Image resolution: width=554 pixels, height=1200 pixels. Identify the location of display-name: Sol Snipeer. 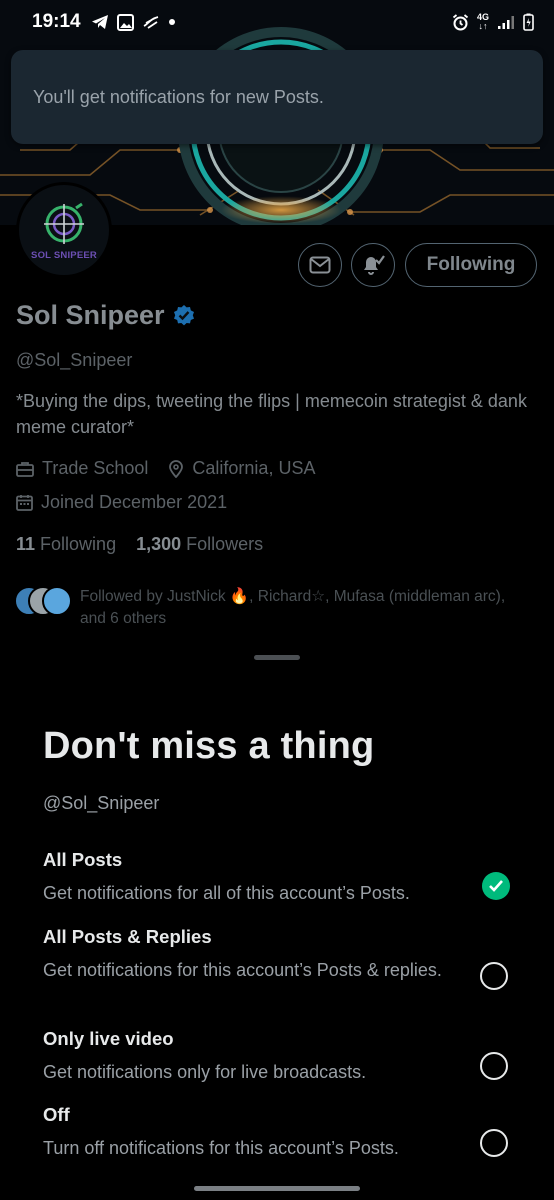
(106, 315).